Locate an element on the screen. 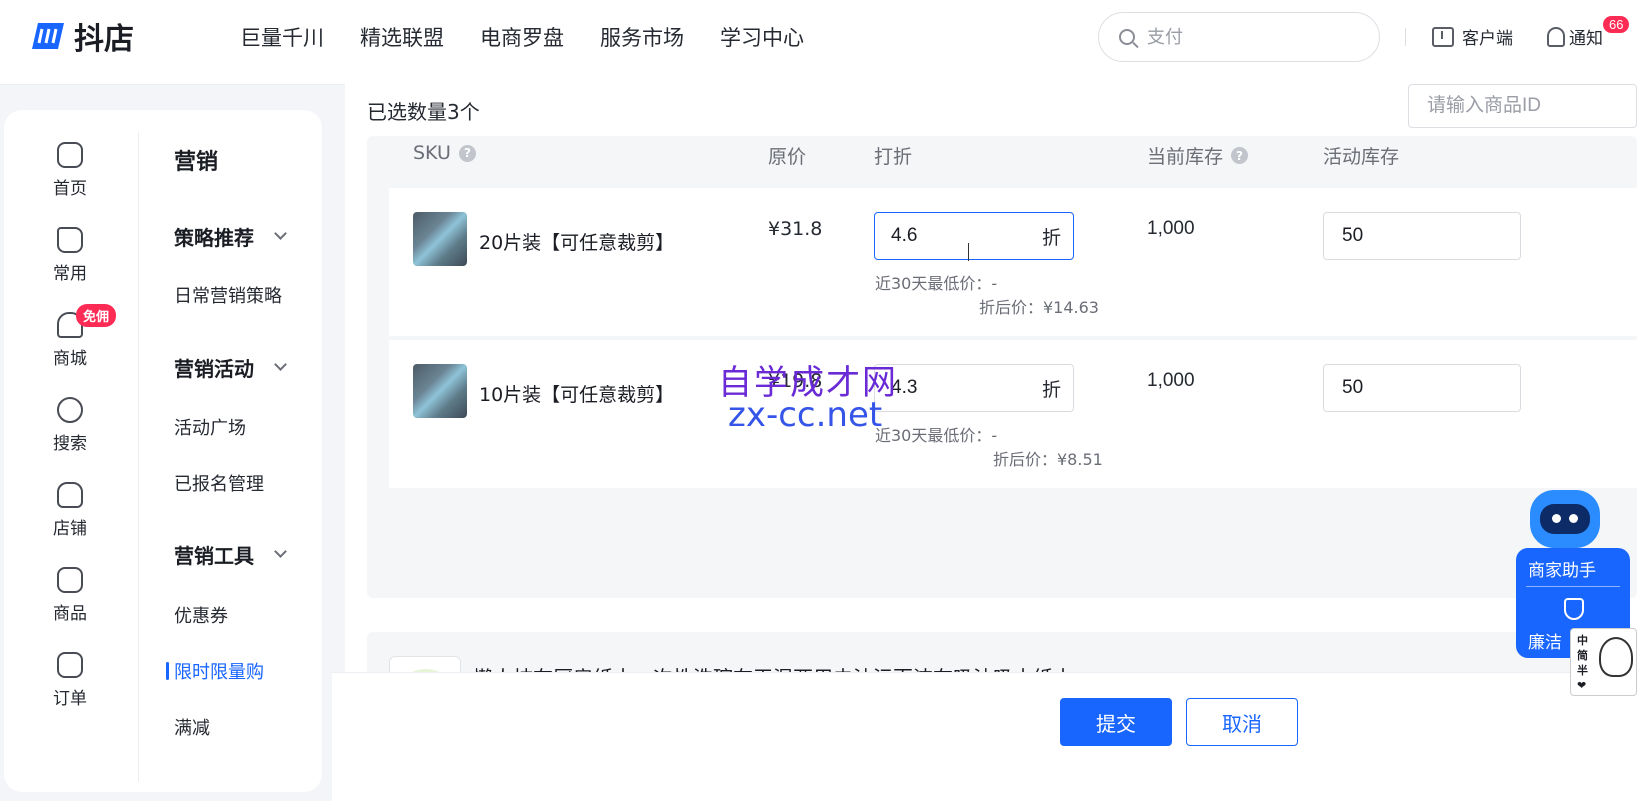 This screenshot has width=1637, height=801. watermark-url: zx-cc.net is located at coordinates (805, 415).